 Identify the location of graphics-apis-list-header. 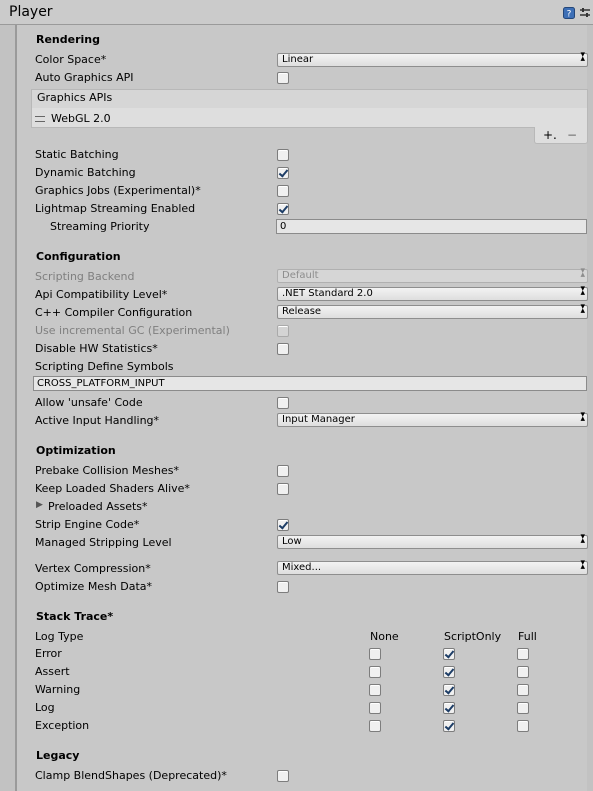
(309, 99).